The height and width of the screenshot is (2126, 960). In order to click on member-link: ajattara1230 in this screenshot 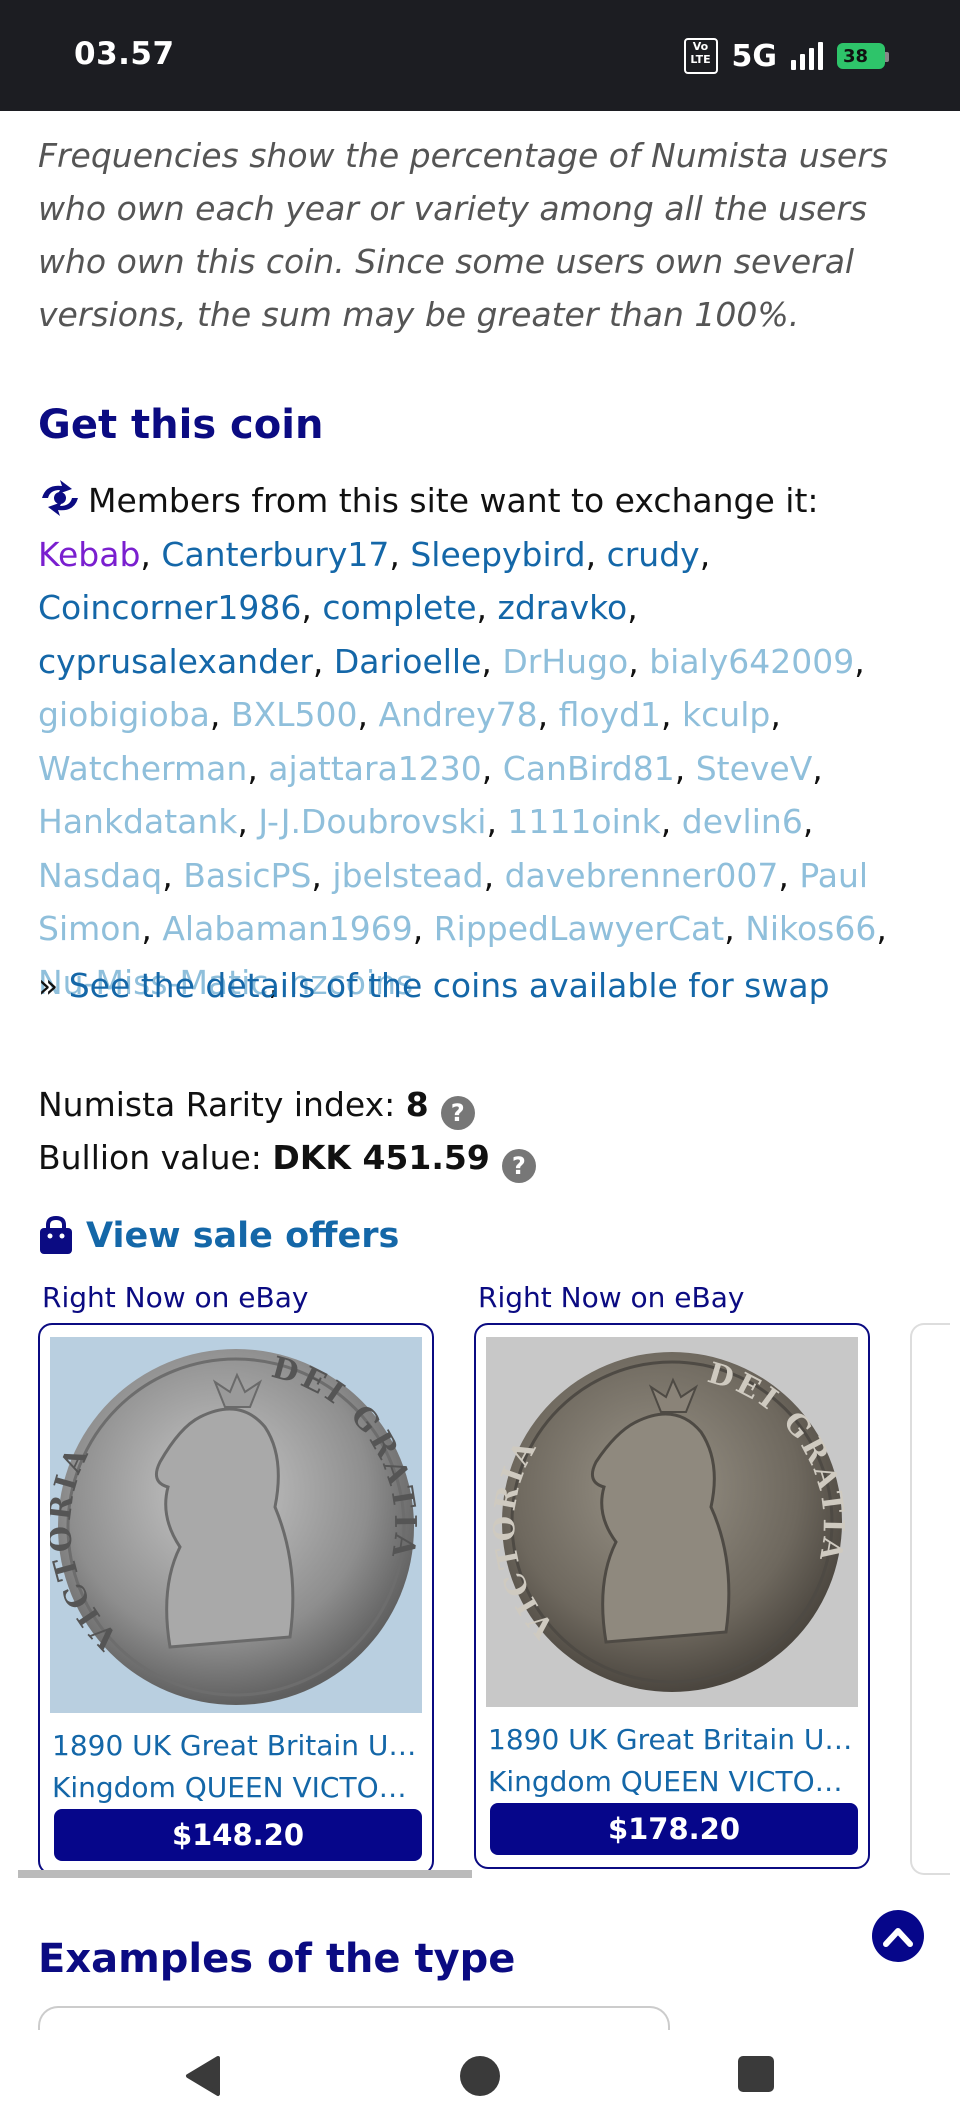, I will do `click(375, 768)`.